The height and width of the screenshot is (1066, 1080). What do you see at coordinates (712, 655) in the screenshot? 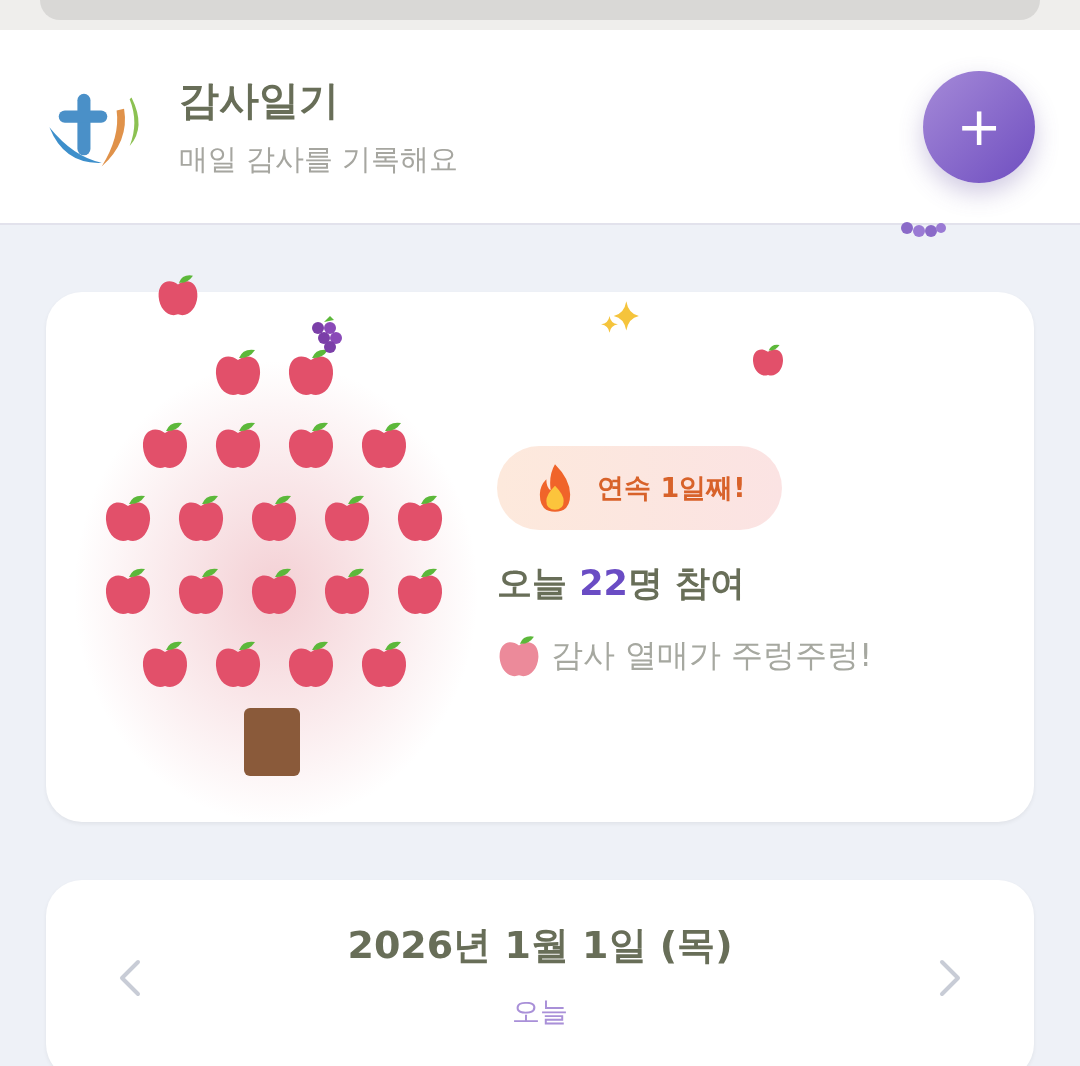
I see `fruit-message: 감사 열매가 주렁주렁!` at bounding box center [712, 655].